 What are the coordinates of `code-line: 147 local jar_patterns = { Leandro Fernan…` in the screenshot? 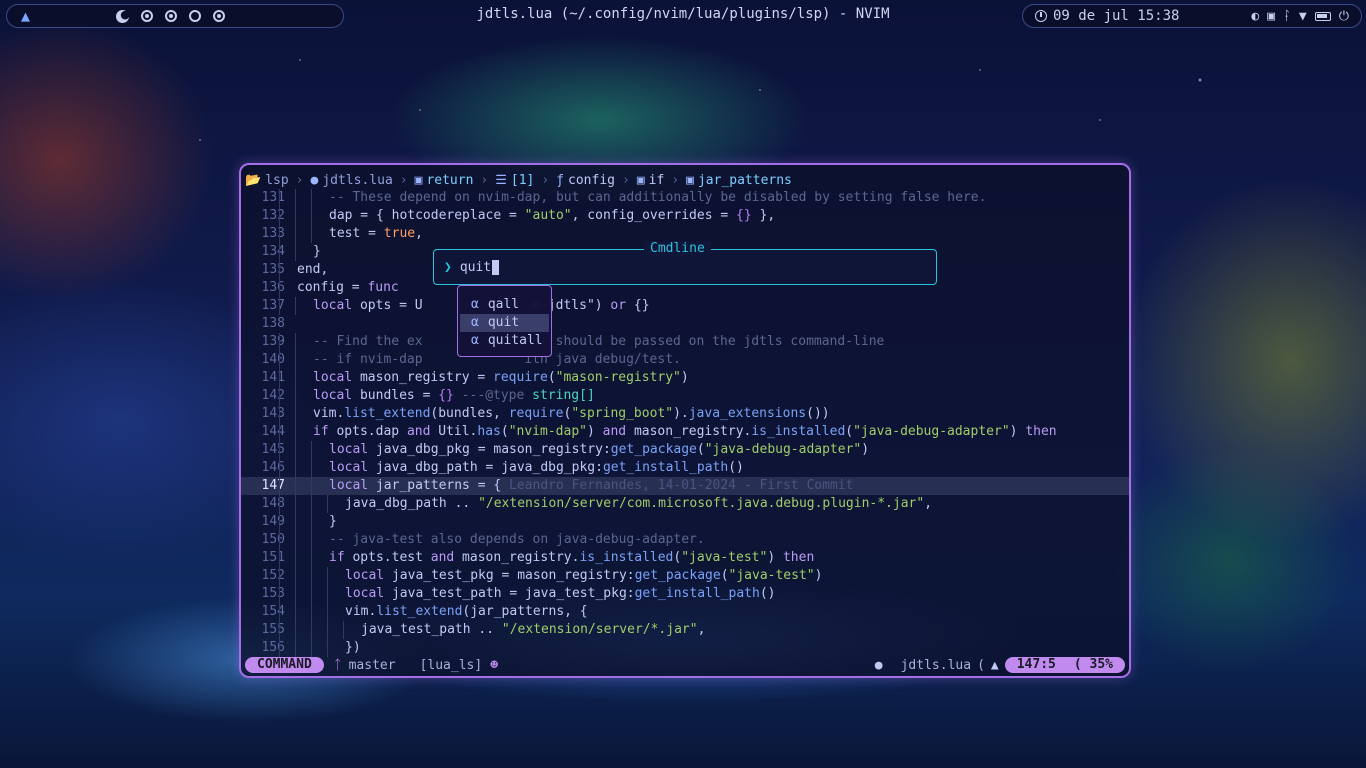 It's located at (685, 486).